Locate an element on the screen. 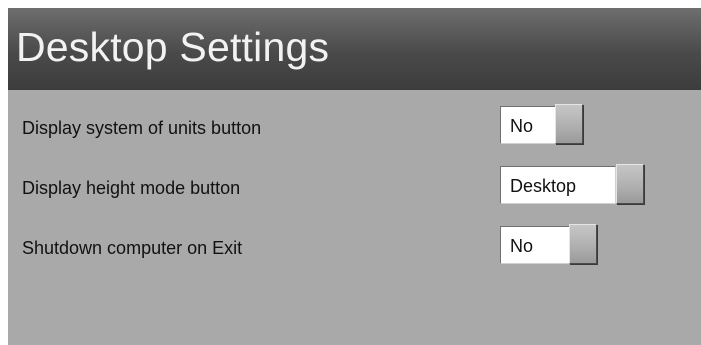  setting-label-units-button: Display system of units button is located at coordinates (142, 128).